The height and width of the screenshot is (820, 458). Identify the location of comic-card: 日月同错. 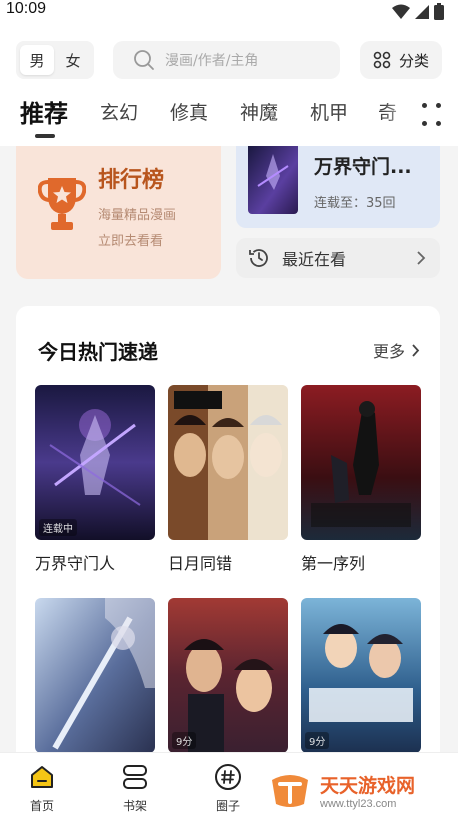
(228, 479).